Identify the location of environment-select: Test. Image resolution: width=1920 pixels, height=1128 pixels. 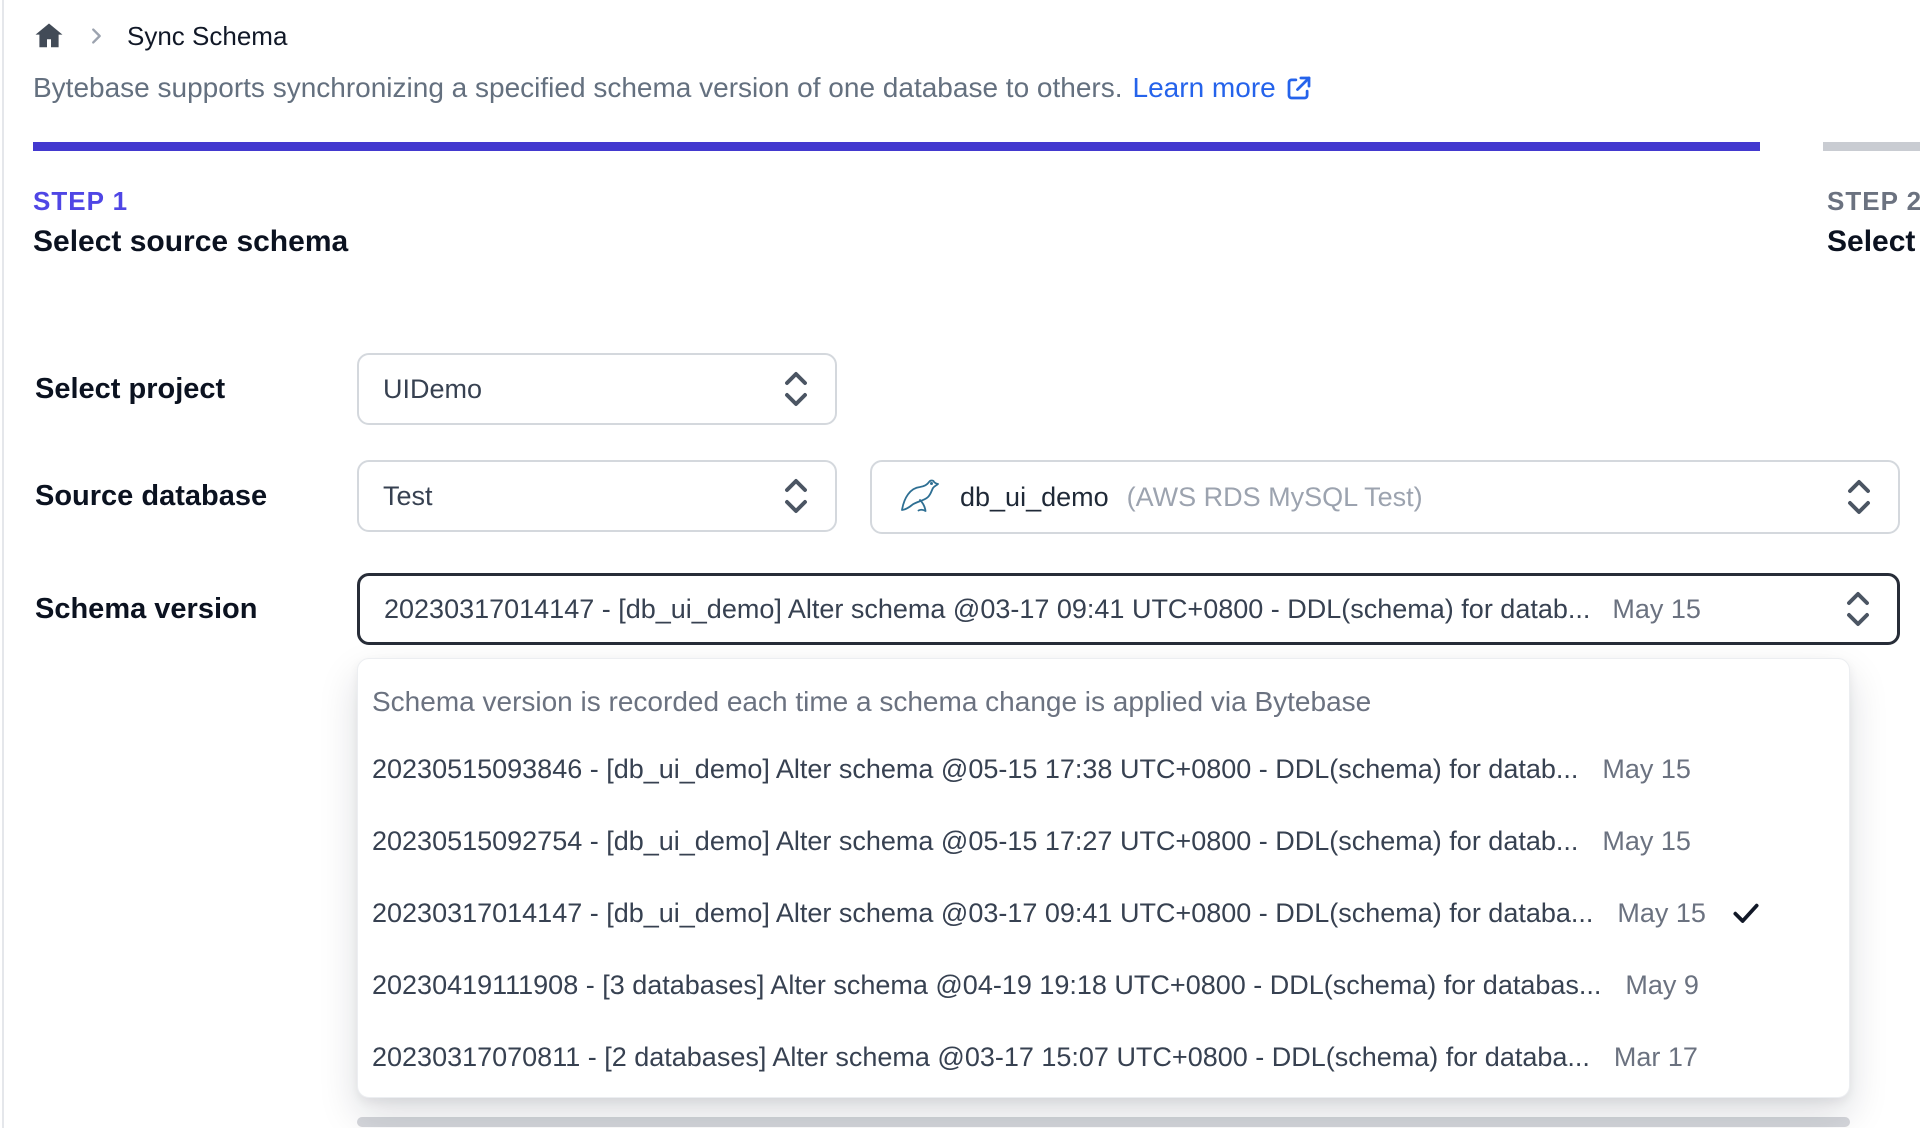
(597, 496).